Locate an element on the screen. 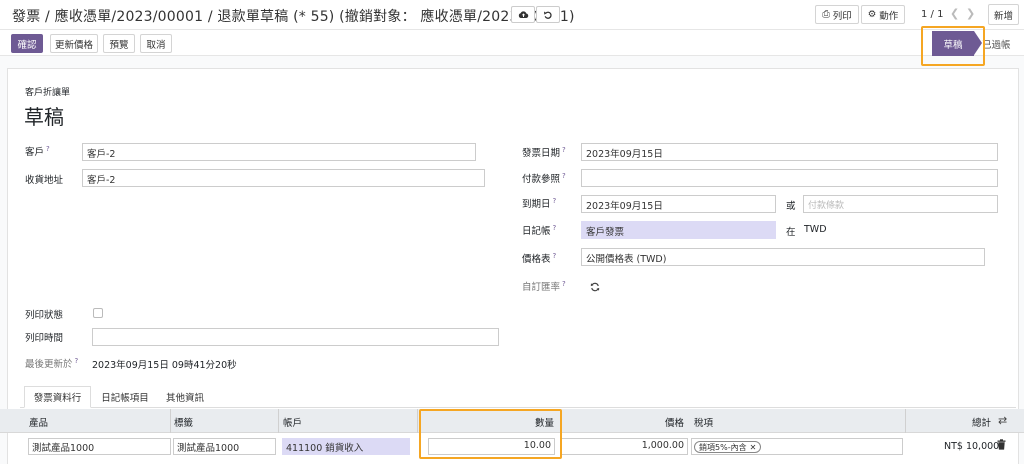 The height and width of the screenshot is (464, 1024). print-button: ⎙ 列印 is located at coordinates (837, 14).